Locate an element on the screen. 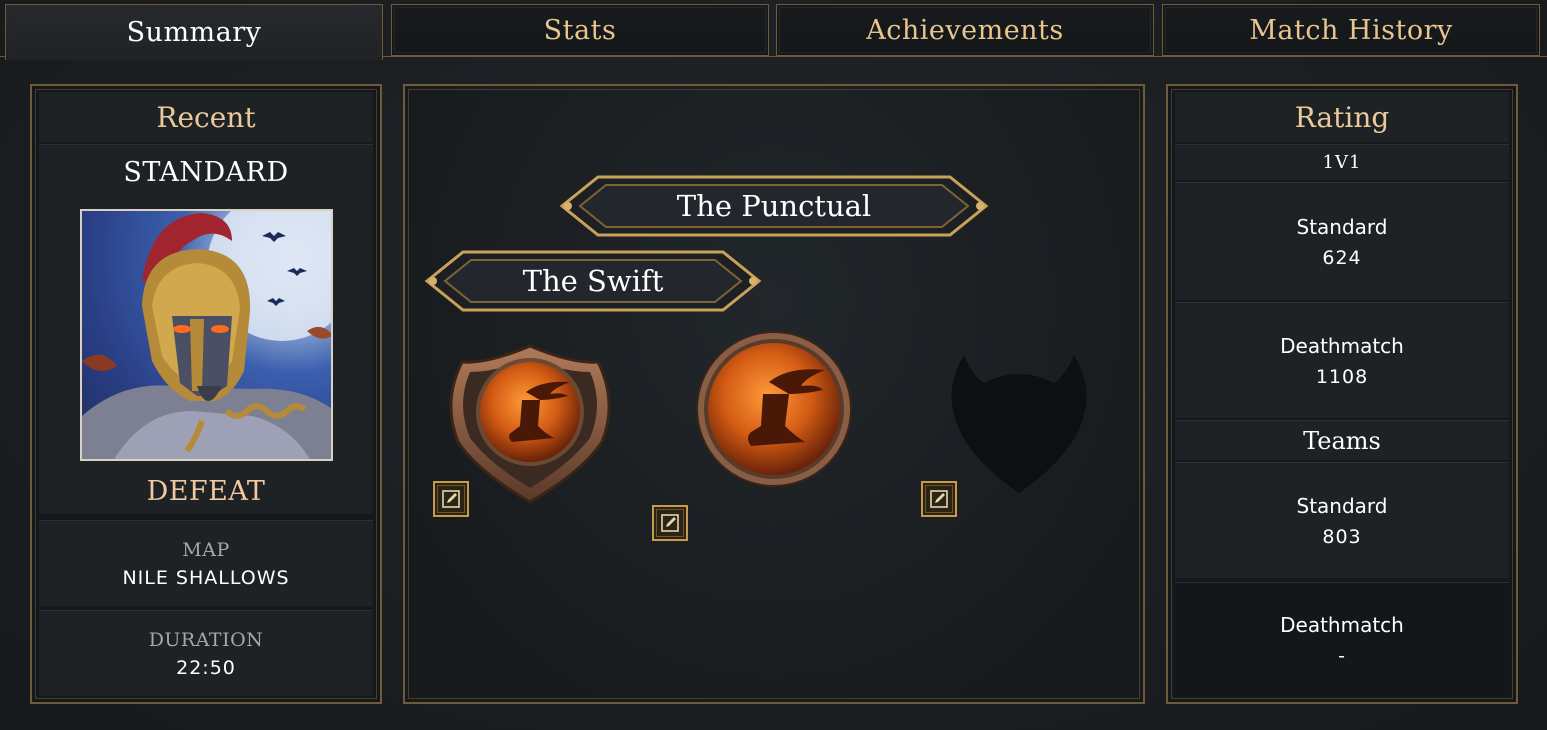  tab-match-history-label: Match History is located at coordinates (1351, 30).